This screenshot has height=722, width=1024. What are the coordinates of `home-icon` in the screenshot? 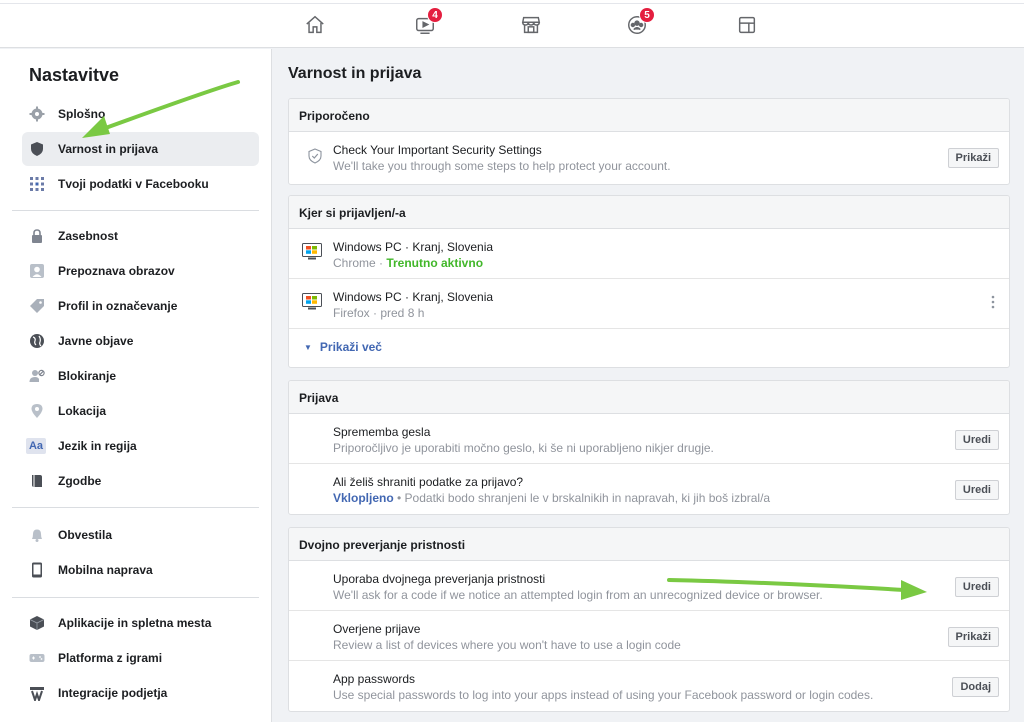 It's located at (316, 26).